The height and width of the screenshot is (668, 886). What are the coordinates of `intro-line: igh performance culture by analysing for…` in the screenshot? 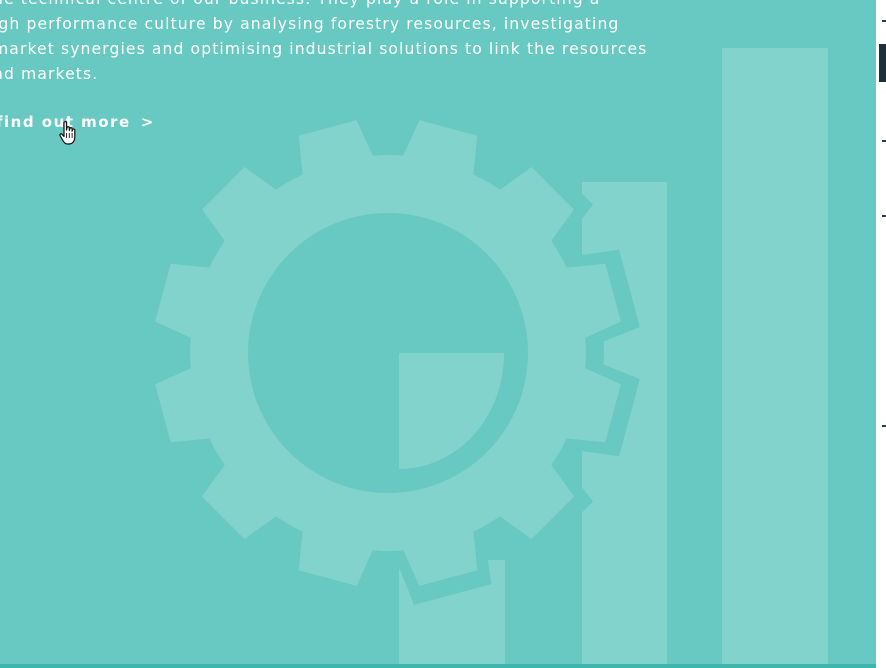 It's located at (310, 24).